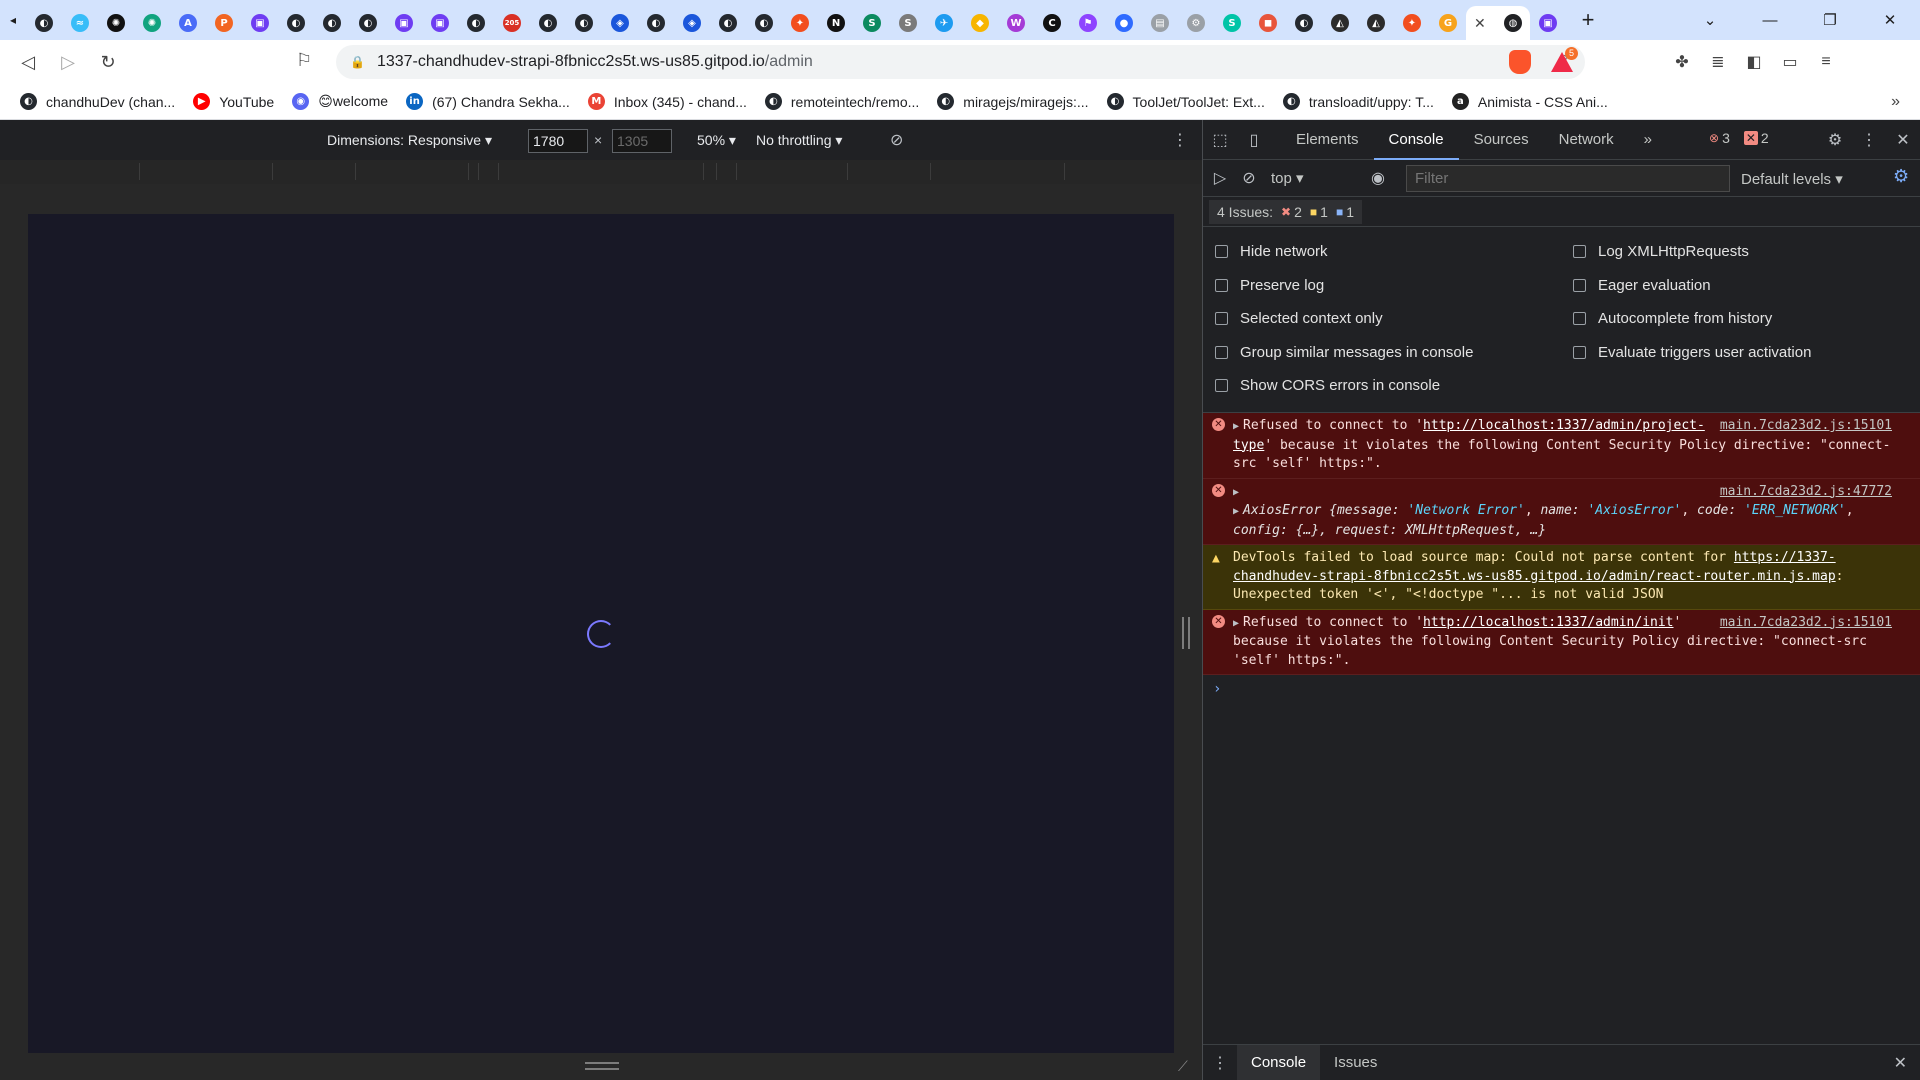 This screenshot has height=1080, width=1920. What do you see at coordinates (1561, 689) in the screenshot?
I see `console-prompt: ›` at bounding box center [1561, 689].